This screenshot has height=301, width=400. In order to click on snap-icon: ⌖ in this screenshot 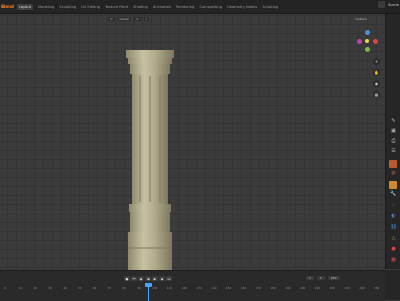, I will do `click(146, 18)`.